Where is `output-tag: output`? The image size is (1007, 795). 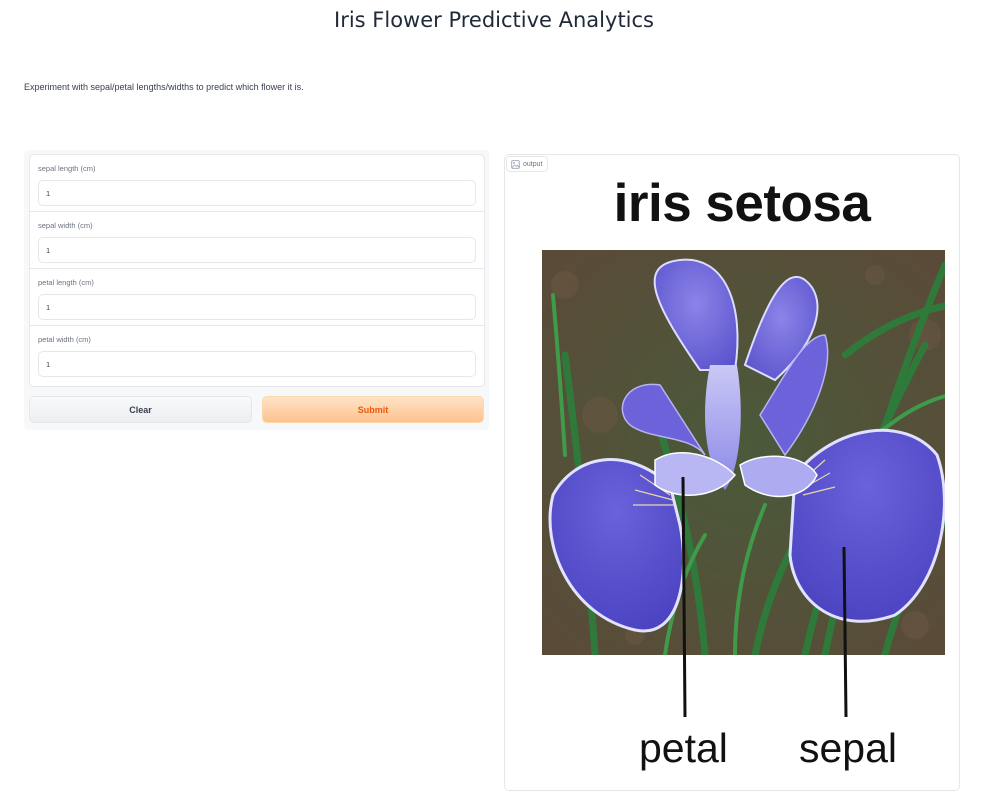
output-tag: output is located at coordinates (527, 164).